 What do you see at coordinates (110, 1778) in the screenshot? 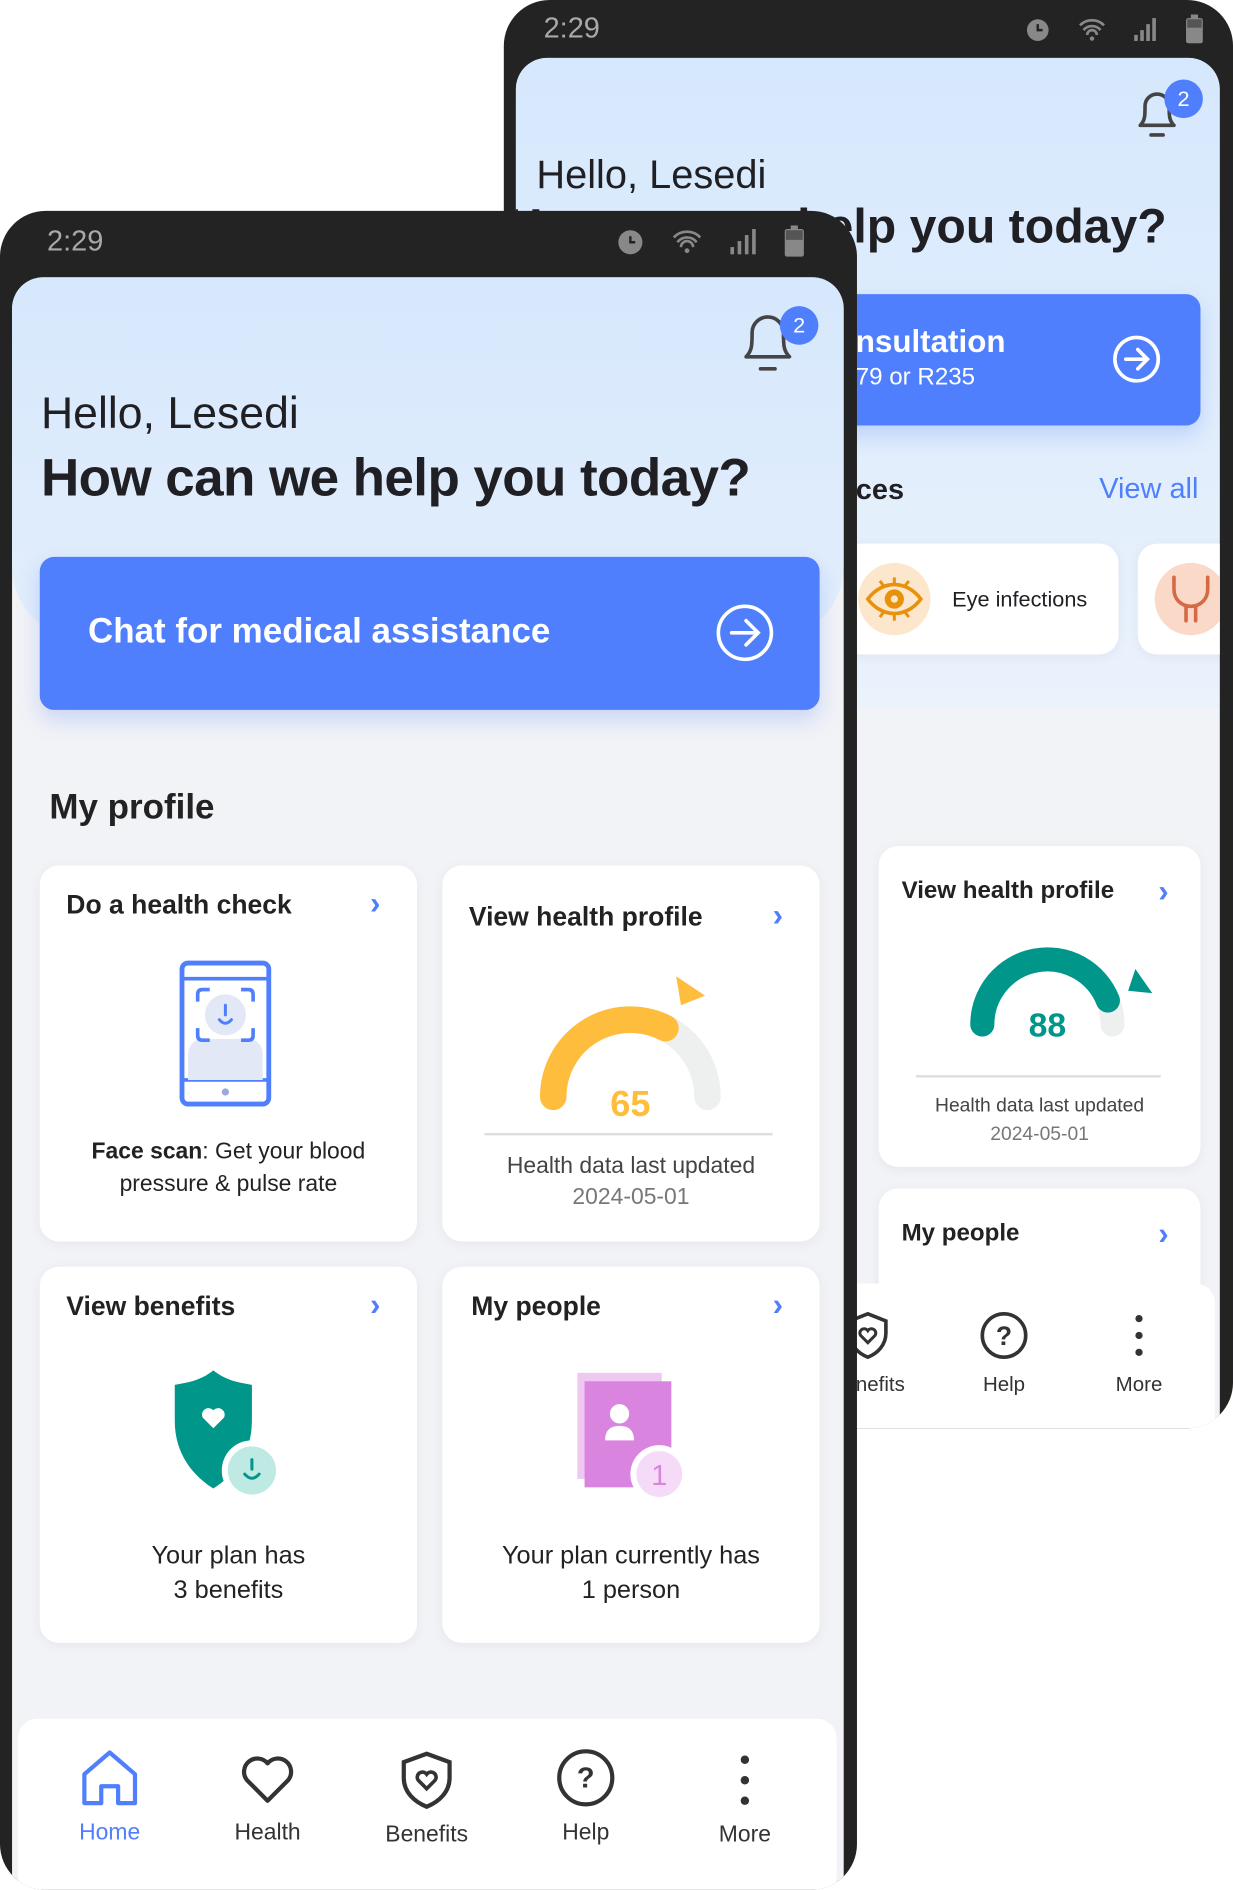
I see `home-icon` at bounding box center [110, 1778].